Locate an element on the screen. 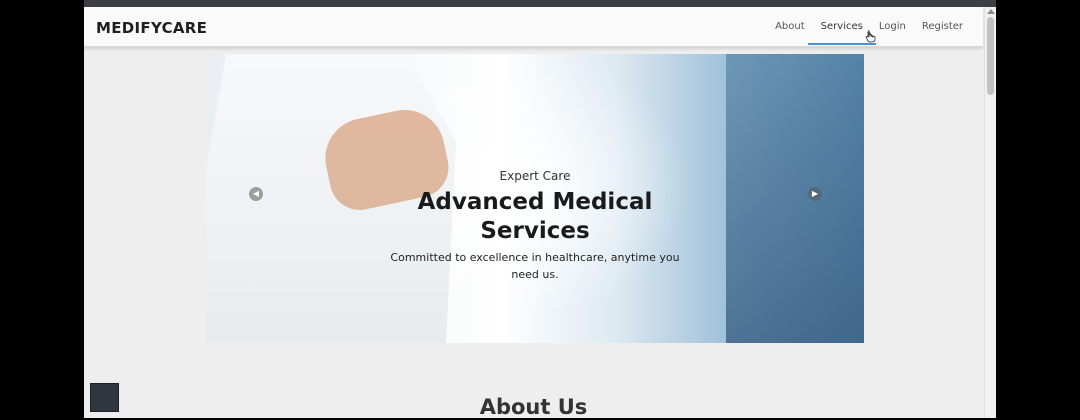 The image size is (1080, 420). chevron-left-icon: ◀ is located at coordinates (256, 193).